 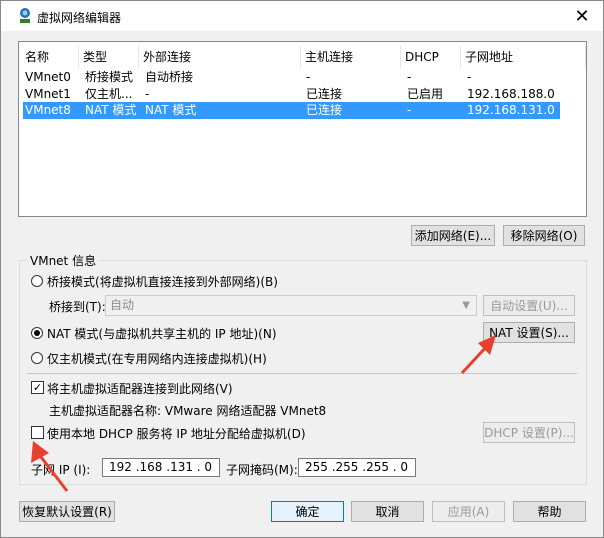 I want to click on cell-dhcp: 已启用, so click(x=425, y=94).